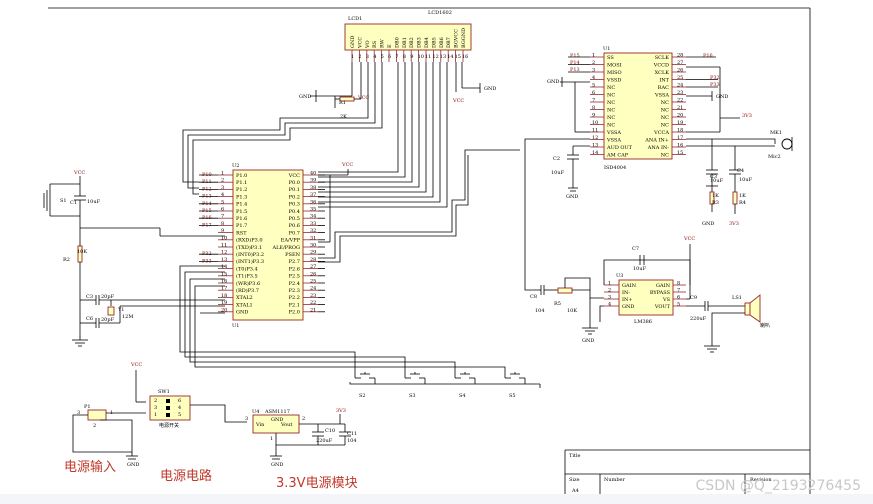 The image size is (873, 504). What do you see at coordinates (661, 95) in the screenshot?
I see `isd-right-pin-label: VSSA` at bounding box center [661, 95].